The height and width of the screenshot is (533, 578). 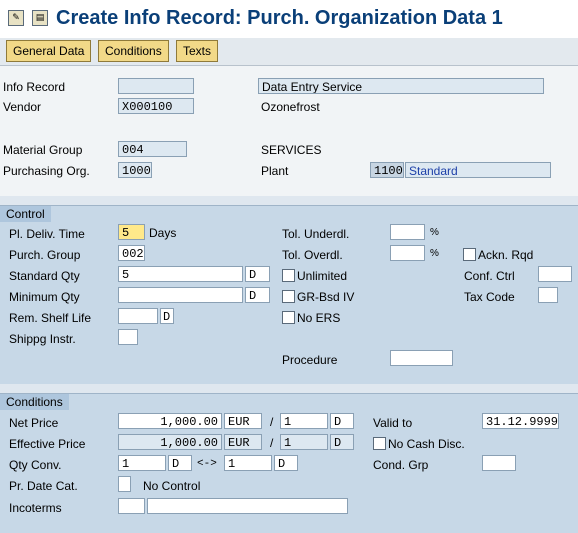 I want to click on incoterms-field, so click(x=131, y=506).